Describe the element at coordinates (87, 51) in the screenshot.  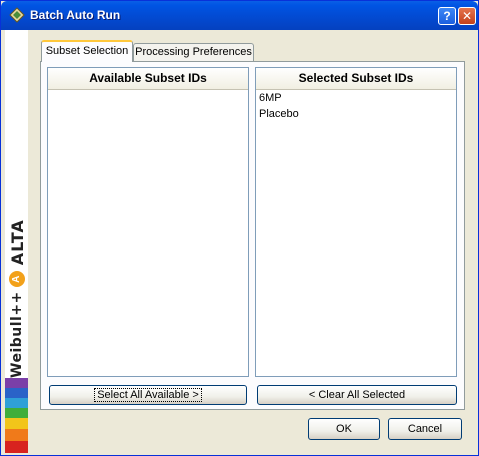
I see `tab-subset-selection: Subset Selection` at that location.